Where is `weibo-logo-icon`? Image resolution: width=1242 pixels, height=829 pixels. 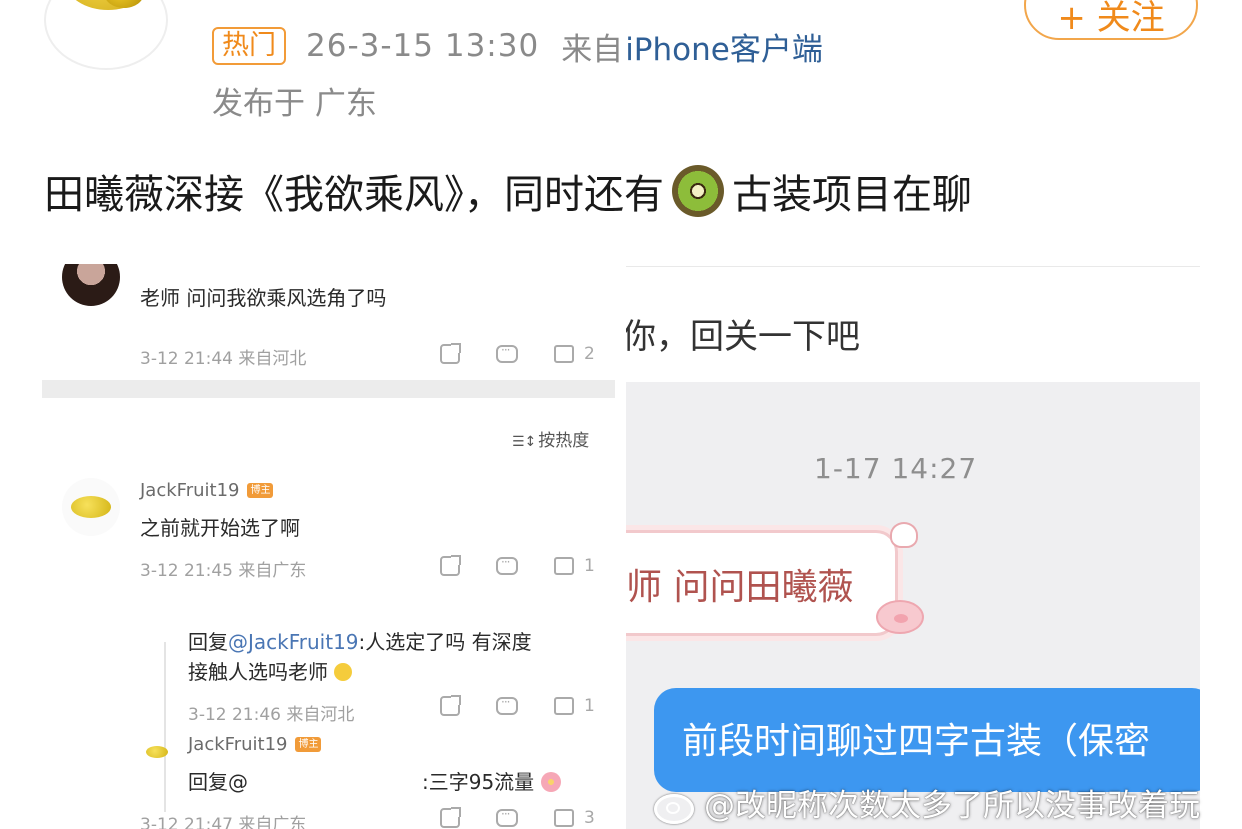
weibo-logo-icon is located at coordinates (673, 805).